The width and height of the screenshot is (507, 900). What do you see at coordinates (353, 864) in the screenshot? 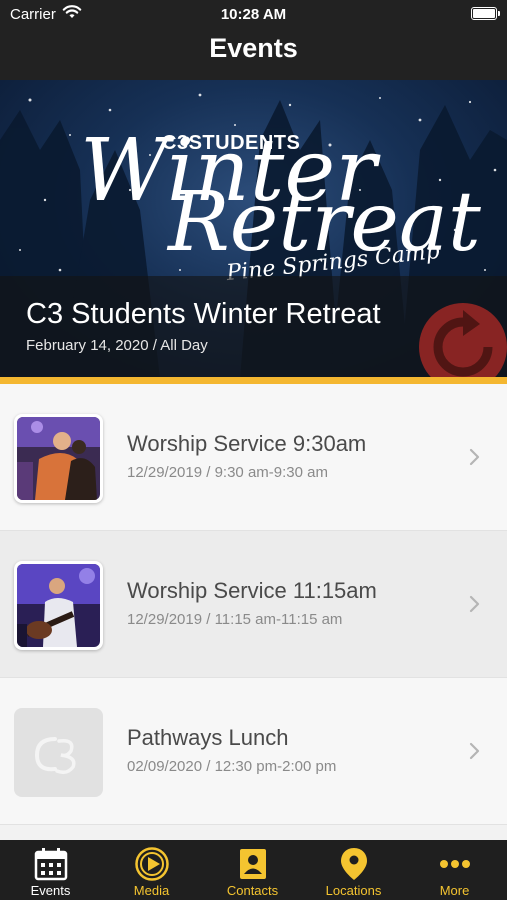
I see `map-pin-icon` at bounding box center [353, 864].